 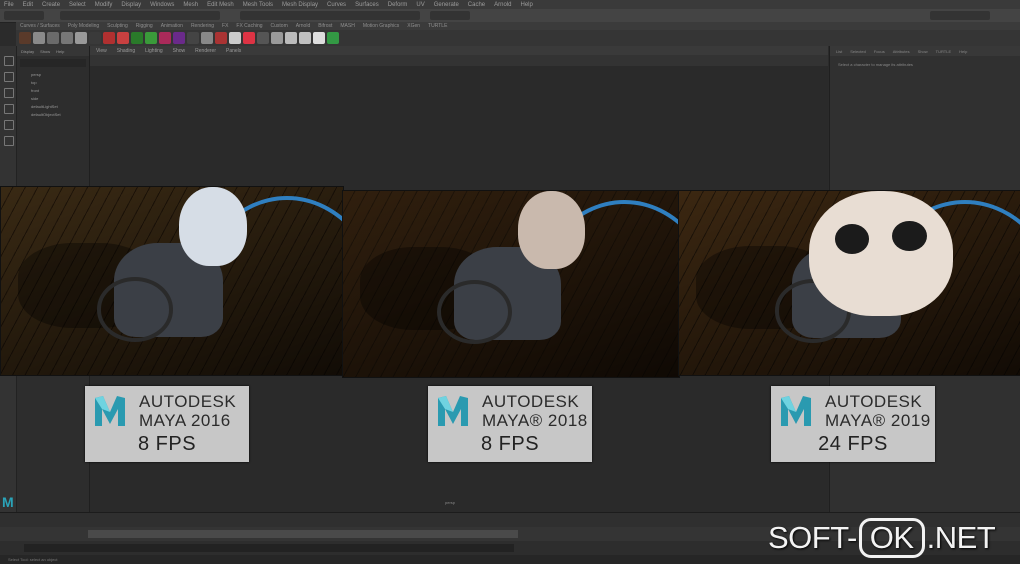 I want to click on menu-item: Deform, so click(x=398, y=5).